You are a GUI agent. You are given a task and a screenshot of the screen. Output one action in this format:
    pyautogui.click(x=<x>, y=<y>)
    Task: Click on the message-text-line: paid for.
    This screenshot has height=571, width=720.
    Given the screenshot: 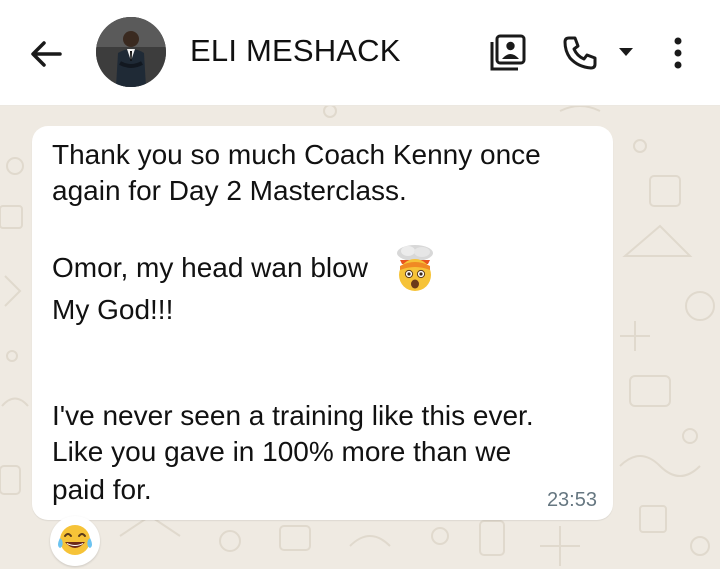 What is the action you would take?
    pyautogui.click(x=102, y=489)
    